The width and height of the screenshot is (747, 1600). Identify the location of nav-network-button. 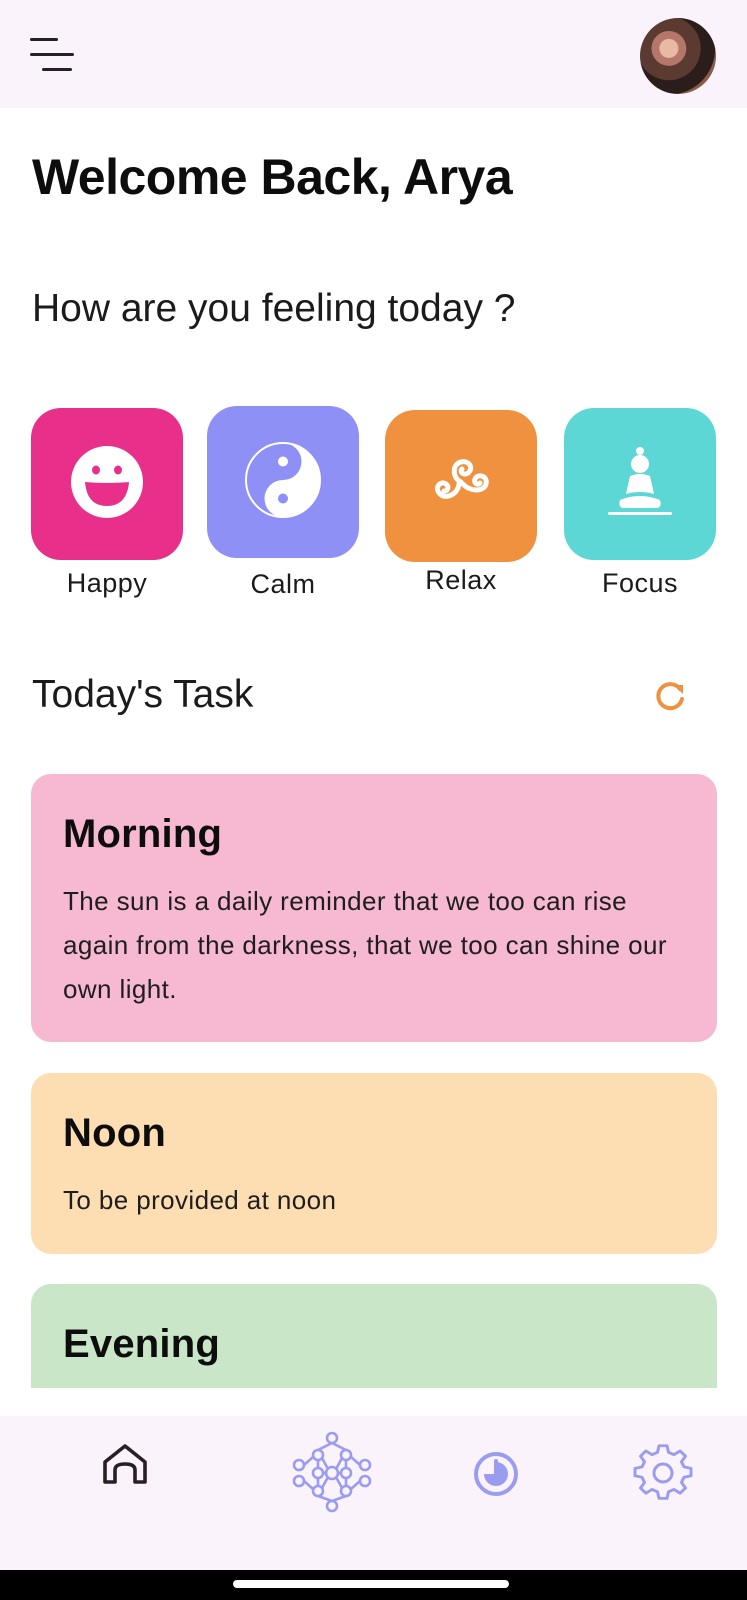
(332, 1474).